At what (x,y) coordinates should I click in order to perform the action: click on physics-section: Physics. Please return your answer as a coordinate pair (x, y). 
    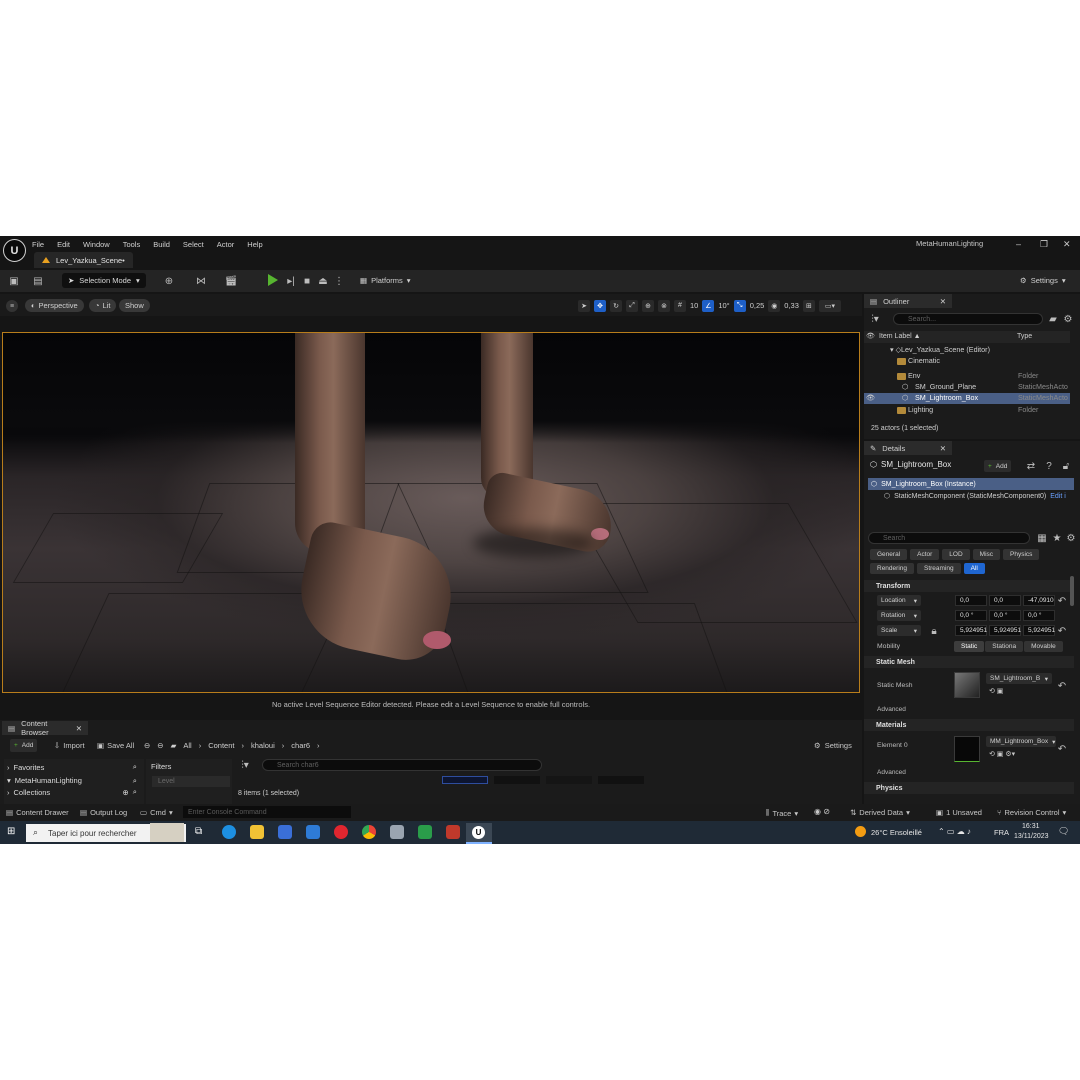
    Looking at the image, I should click on (969, 788).